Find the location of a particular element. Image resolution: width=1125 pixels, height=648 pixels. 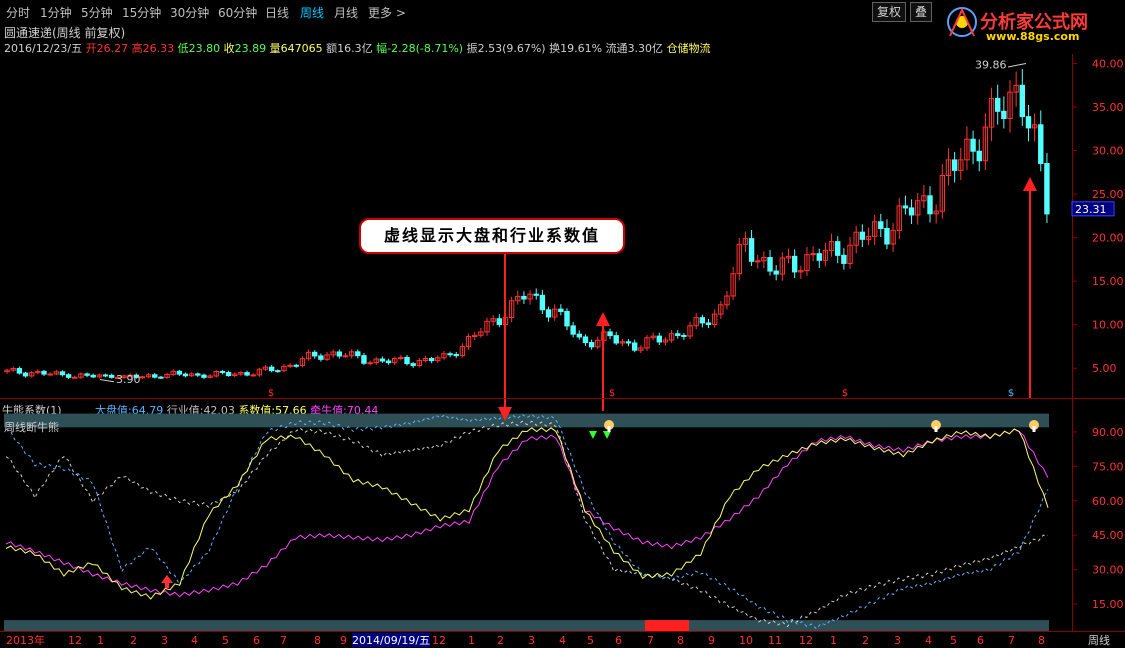

signal-mark: $ is located at coordinates (271, 393).